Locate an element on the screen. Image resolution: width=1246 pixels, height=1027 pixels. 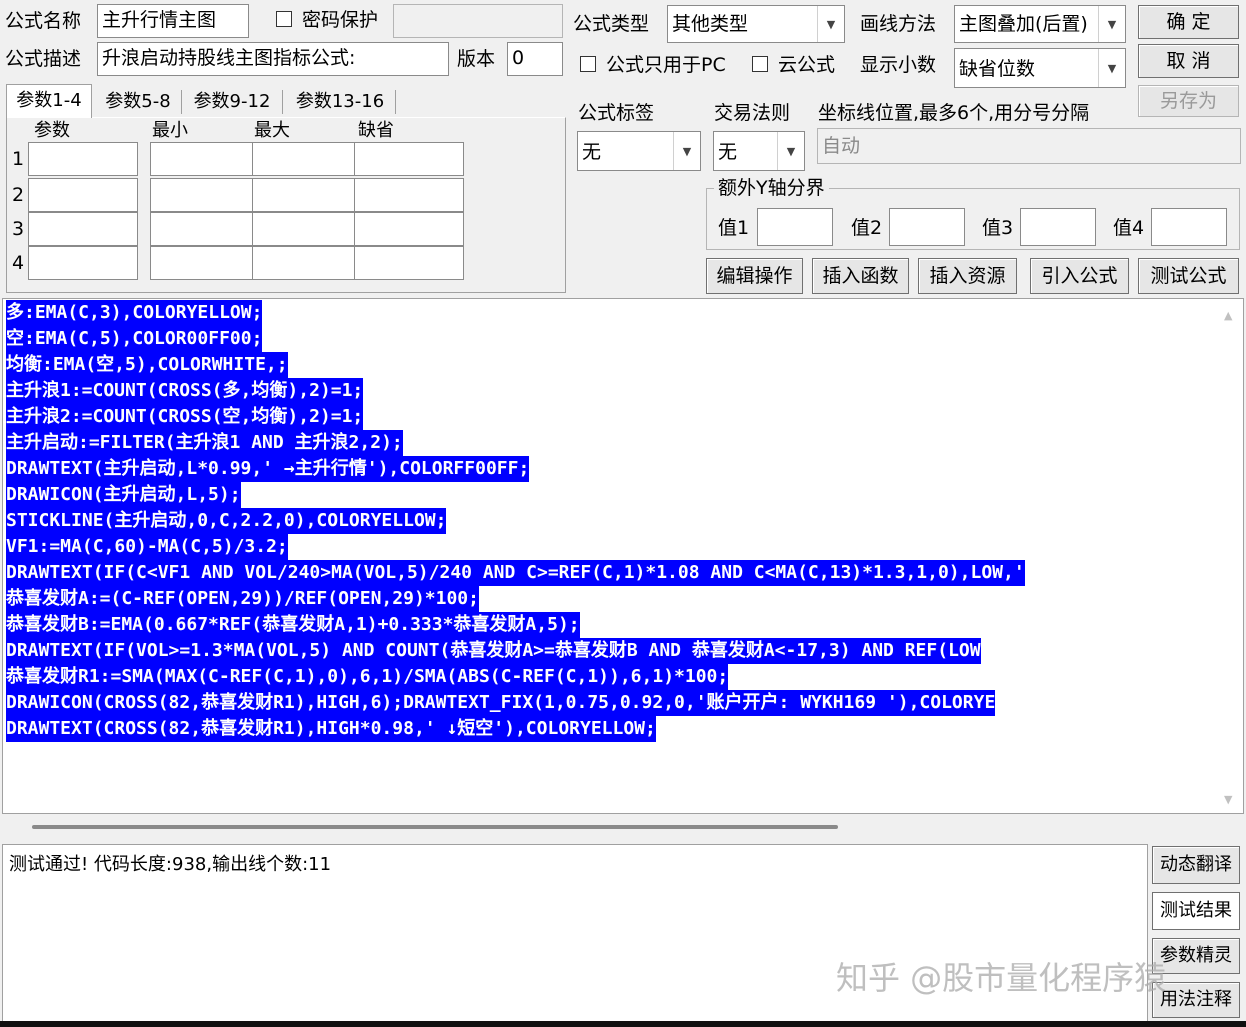
code-line: 空:EMA(C,5),COLOR00FF00; is located at coordinates (134, 339).